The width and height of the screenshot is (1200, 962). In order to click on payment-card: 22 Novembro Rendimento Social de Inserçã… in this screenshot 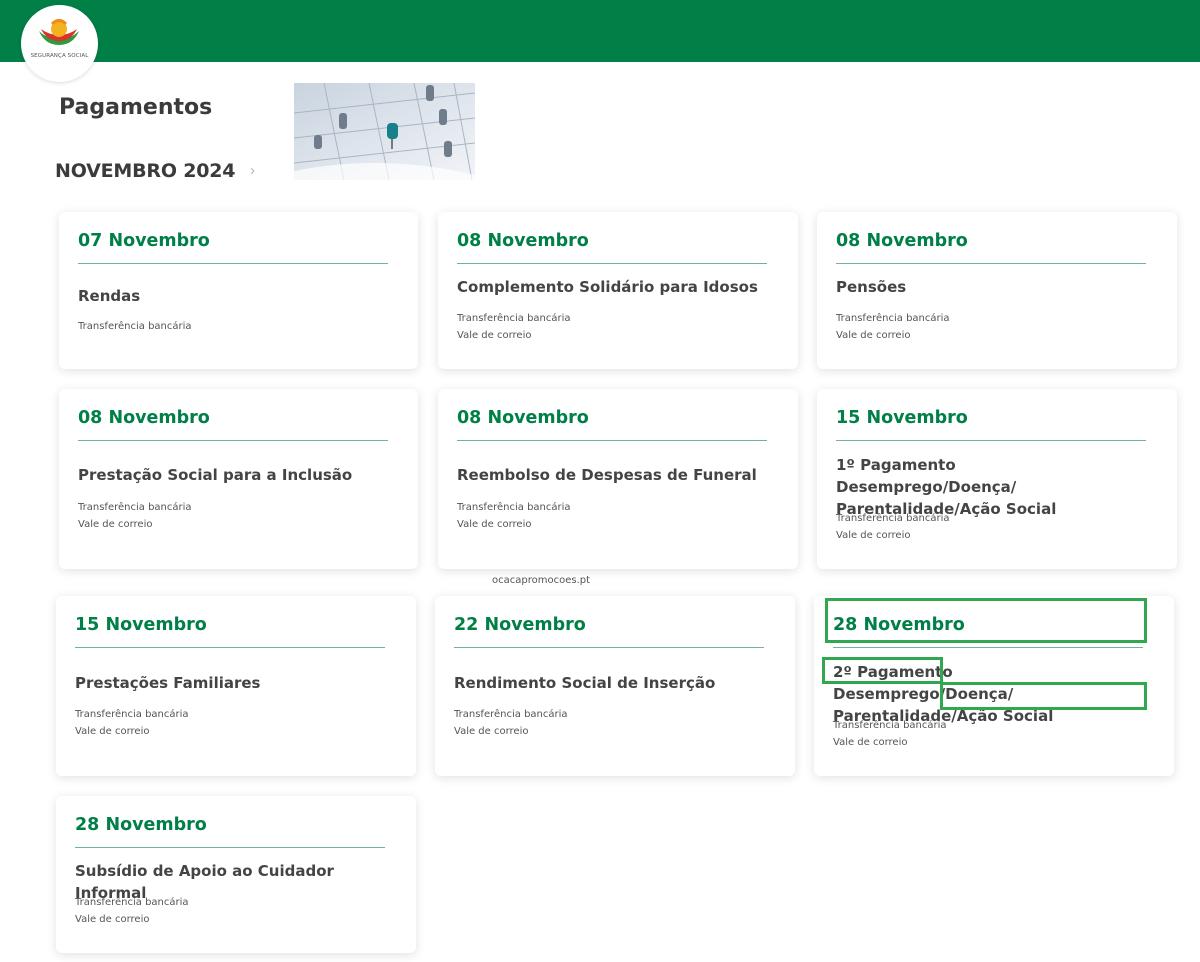, I will do `click(615, 686)`.